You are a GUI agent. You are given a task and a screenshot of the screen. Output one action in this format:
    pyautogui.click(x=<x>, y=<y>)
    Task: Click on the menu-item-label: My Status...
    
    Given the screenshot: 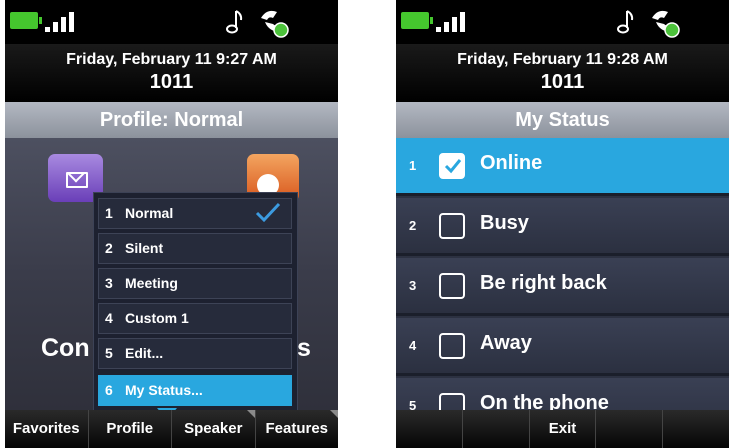 What is the action you would take?
    pyautogui.click(x=164, y=390)
    